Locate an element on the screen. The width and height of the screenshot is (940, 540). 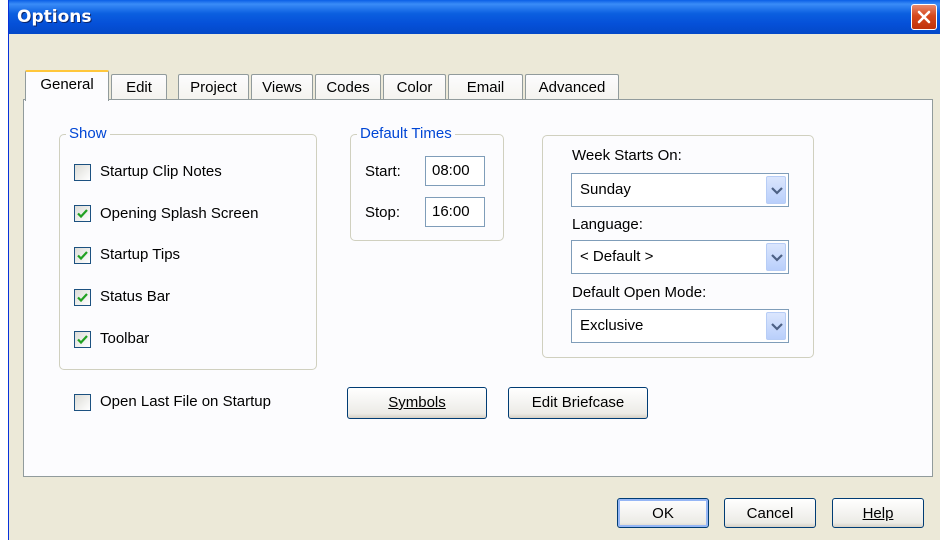
startup-clip-notes-label: Startup Clip Notes is located at coordinates (161, 171).